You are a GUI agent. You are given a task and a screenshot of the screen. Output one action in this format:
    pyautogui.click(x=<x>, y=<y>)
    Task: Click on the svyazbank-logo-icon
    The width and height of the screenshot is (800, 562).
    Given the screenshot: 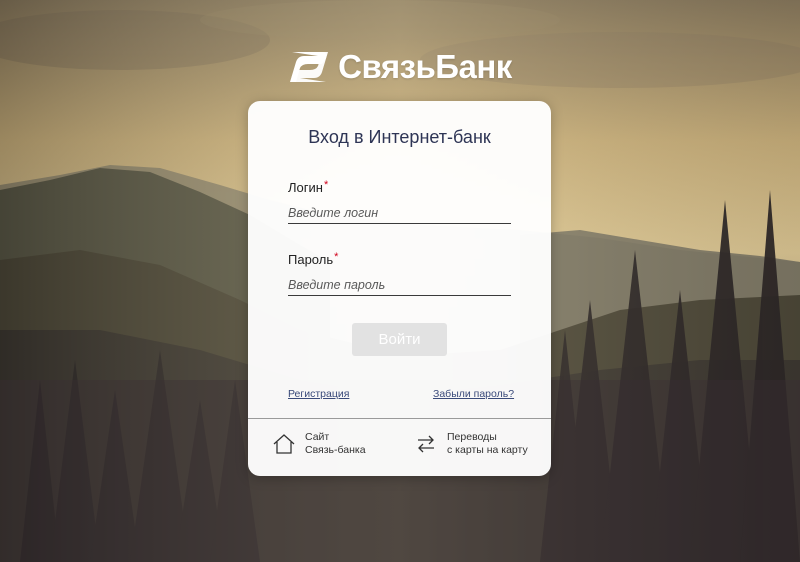 What is the action you would take?
    pyautogui.click(x=309, y=67)
    